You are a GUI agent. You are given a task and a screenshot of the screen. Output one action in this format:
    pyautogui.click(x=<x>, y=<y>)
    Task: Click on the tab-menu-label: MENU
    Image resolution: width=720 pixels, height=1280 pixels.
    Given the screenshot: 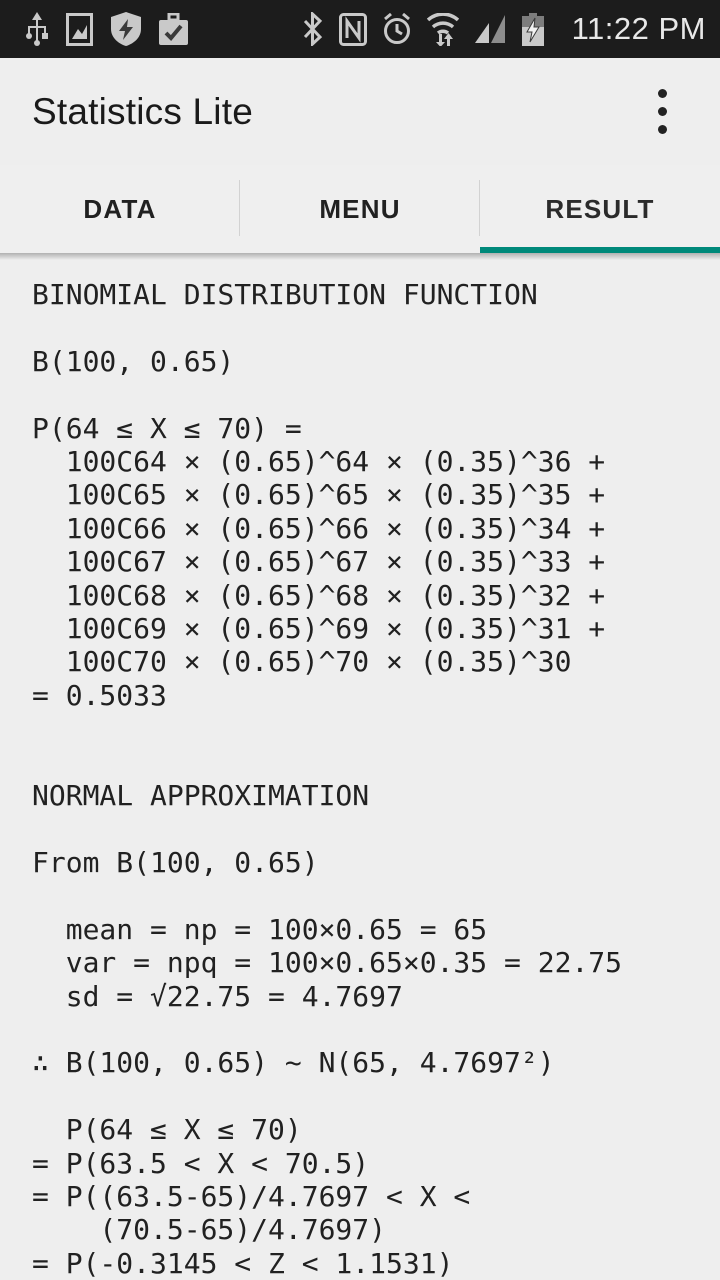 What is the action you would take?
    pyautogui.click(x=360, y=208)
    